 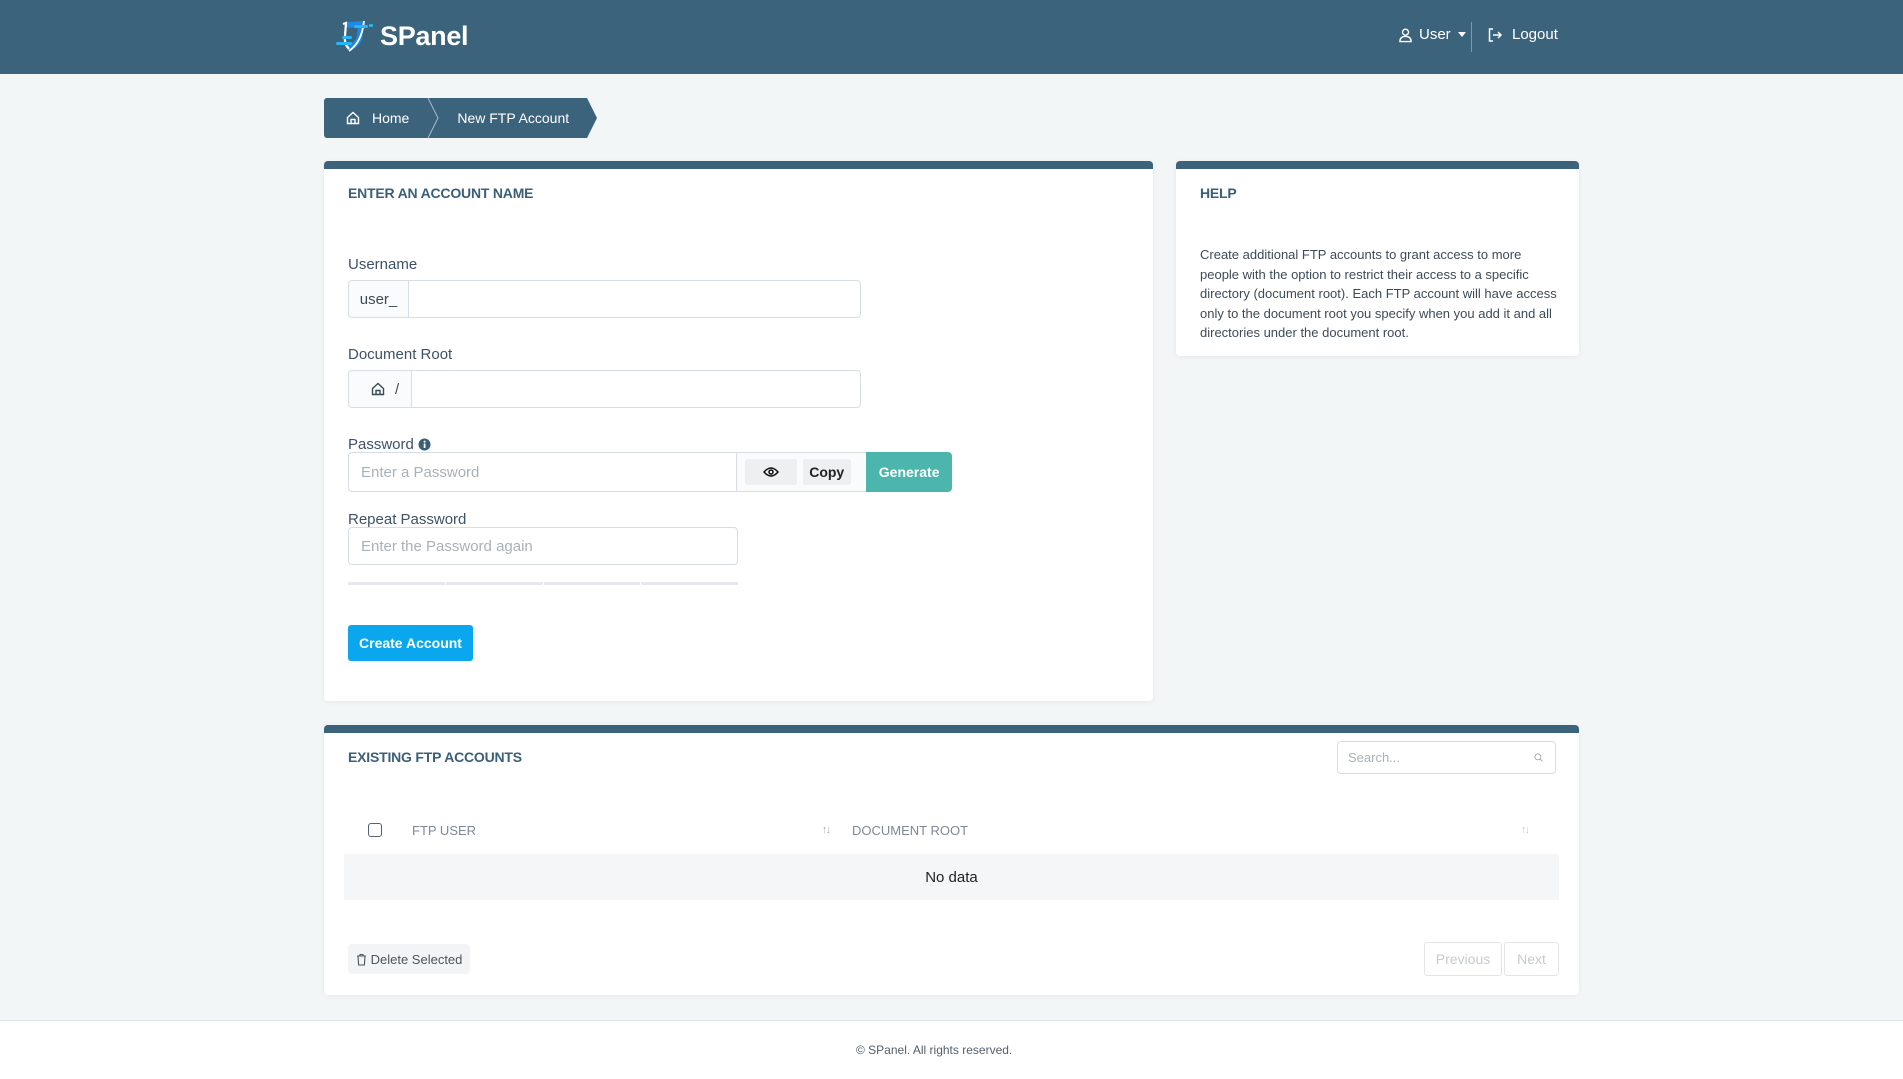 I want to click on logout-icon, so click(x=1495, y=34).